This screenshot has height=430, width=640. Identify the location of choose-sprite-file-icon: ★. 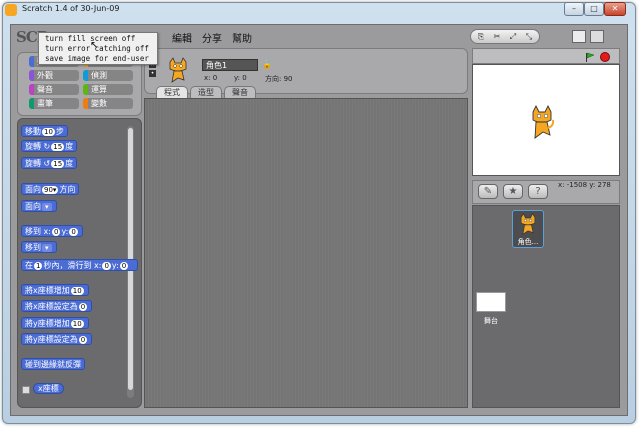
(513, 191).